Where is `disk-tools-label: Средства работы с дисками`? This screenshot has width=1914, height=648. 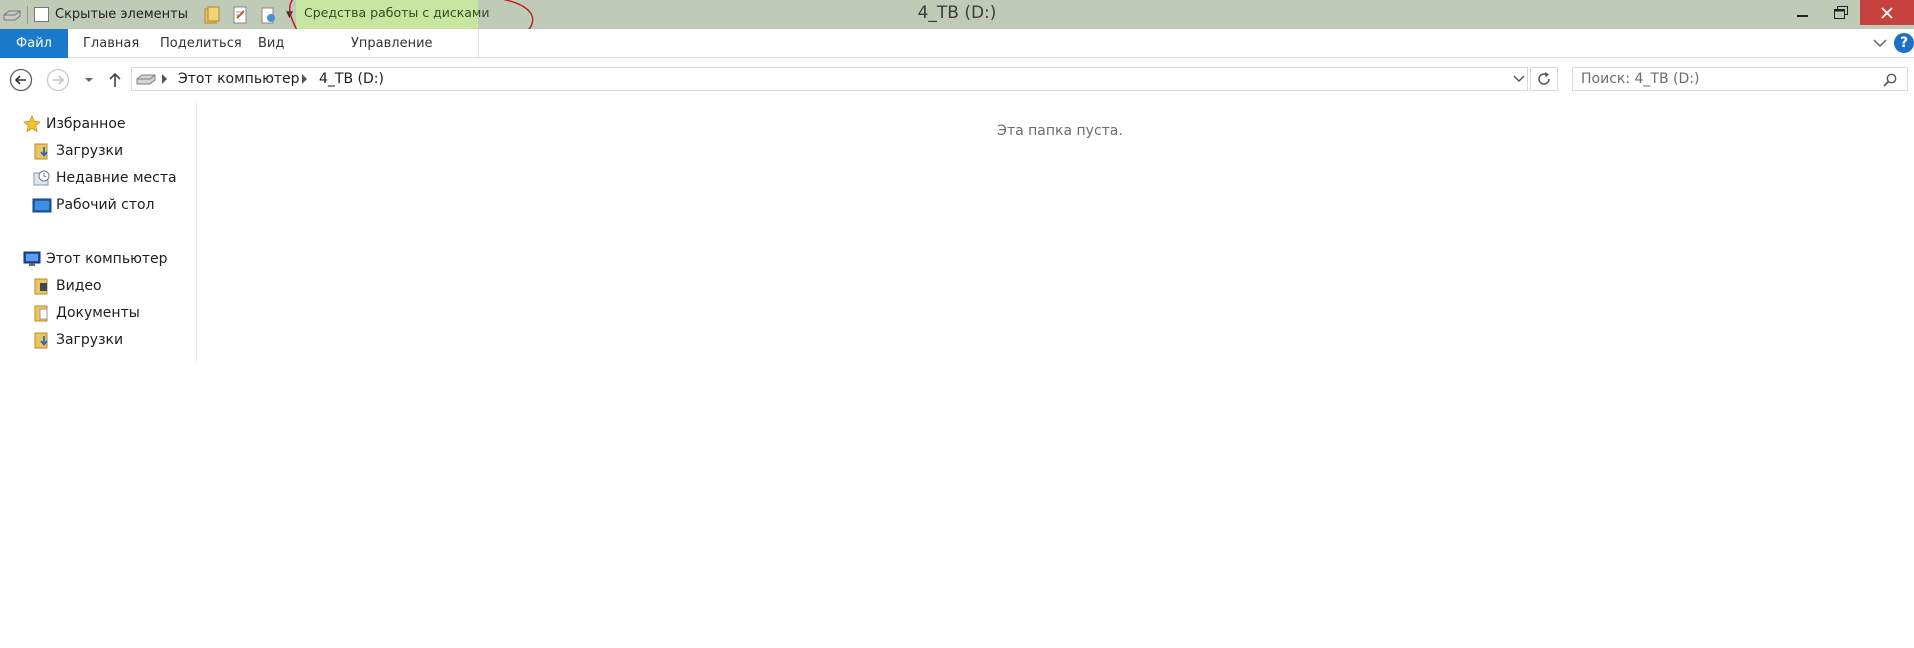 disk-tools-label: Средства работы с дисками is located at coordinates (397, 12).